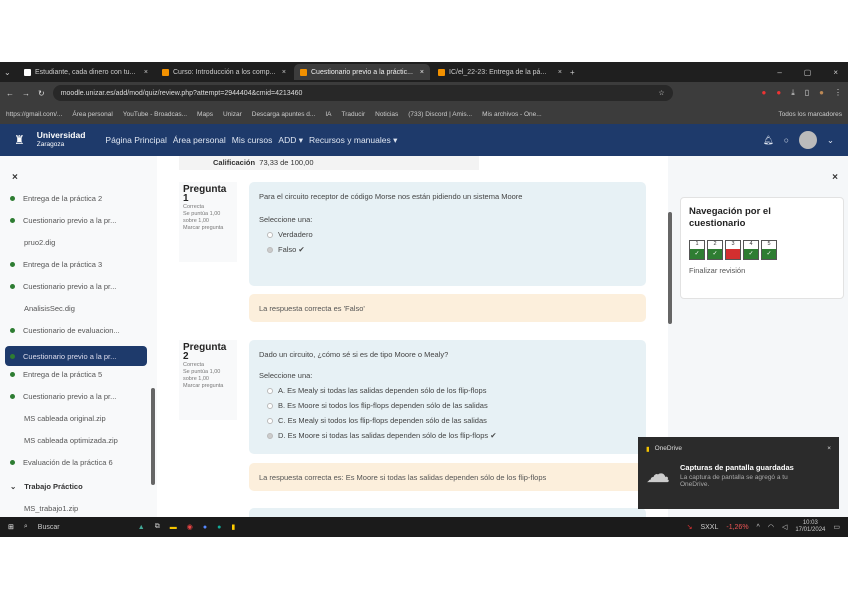  Describe the element at coordinates (205, 527) in the screenshot. I see `discord-icon: ●` at that location.